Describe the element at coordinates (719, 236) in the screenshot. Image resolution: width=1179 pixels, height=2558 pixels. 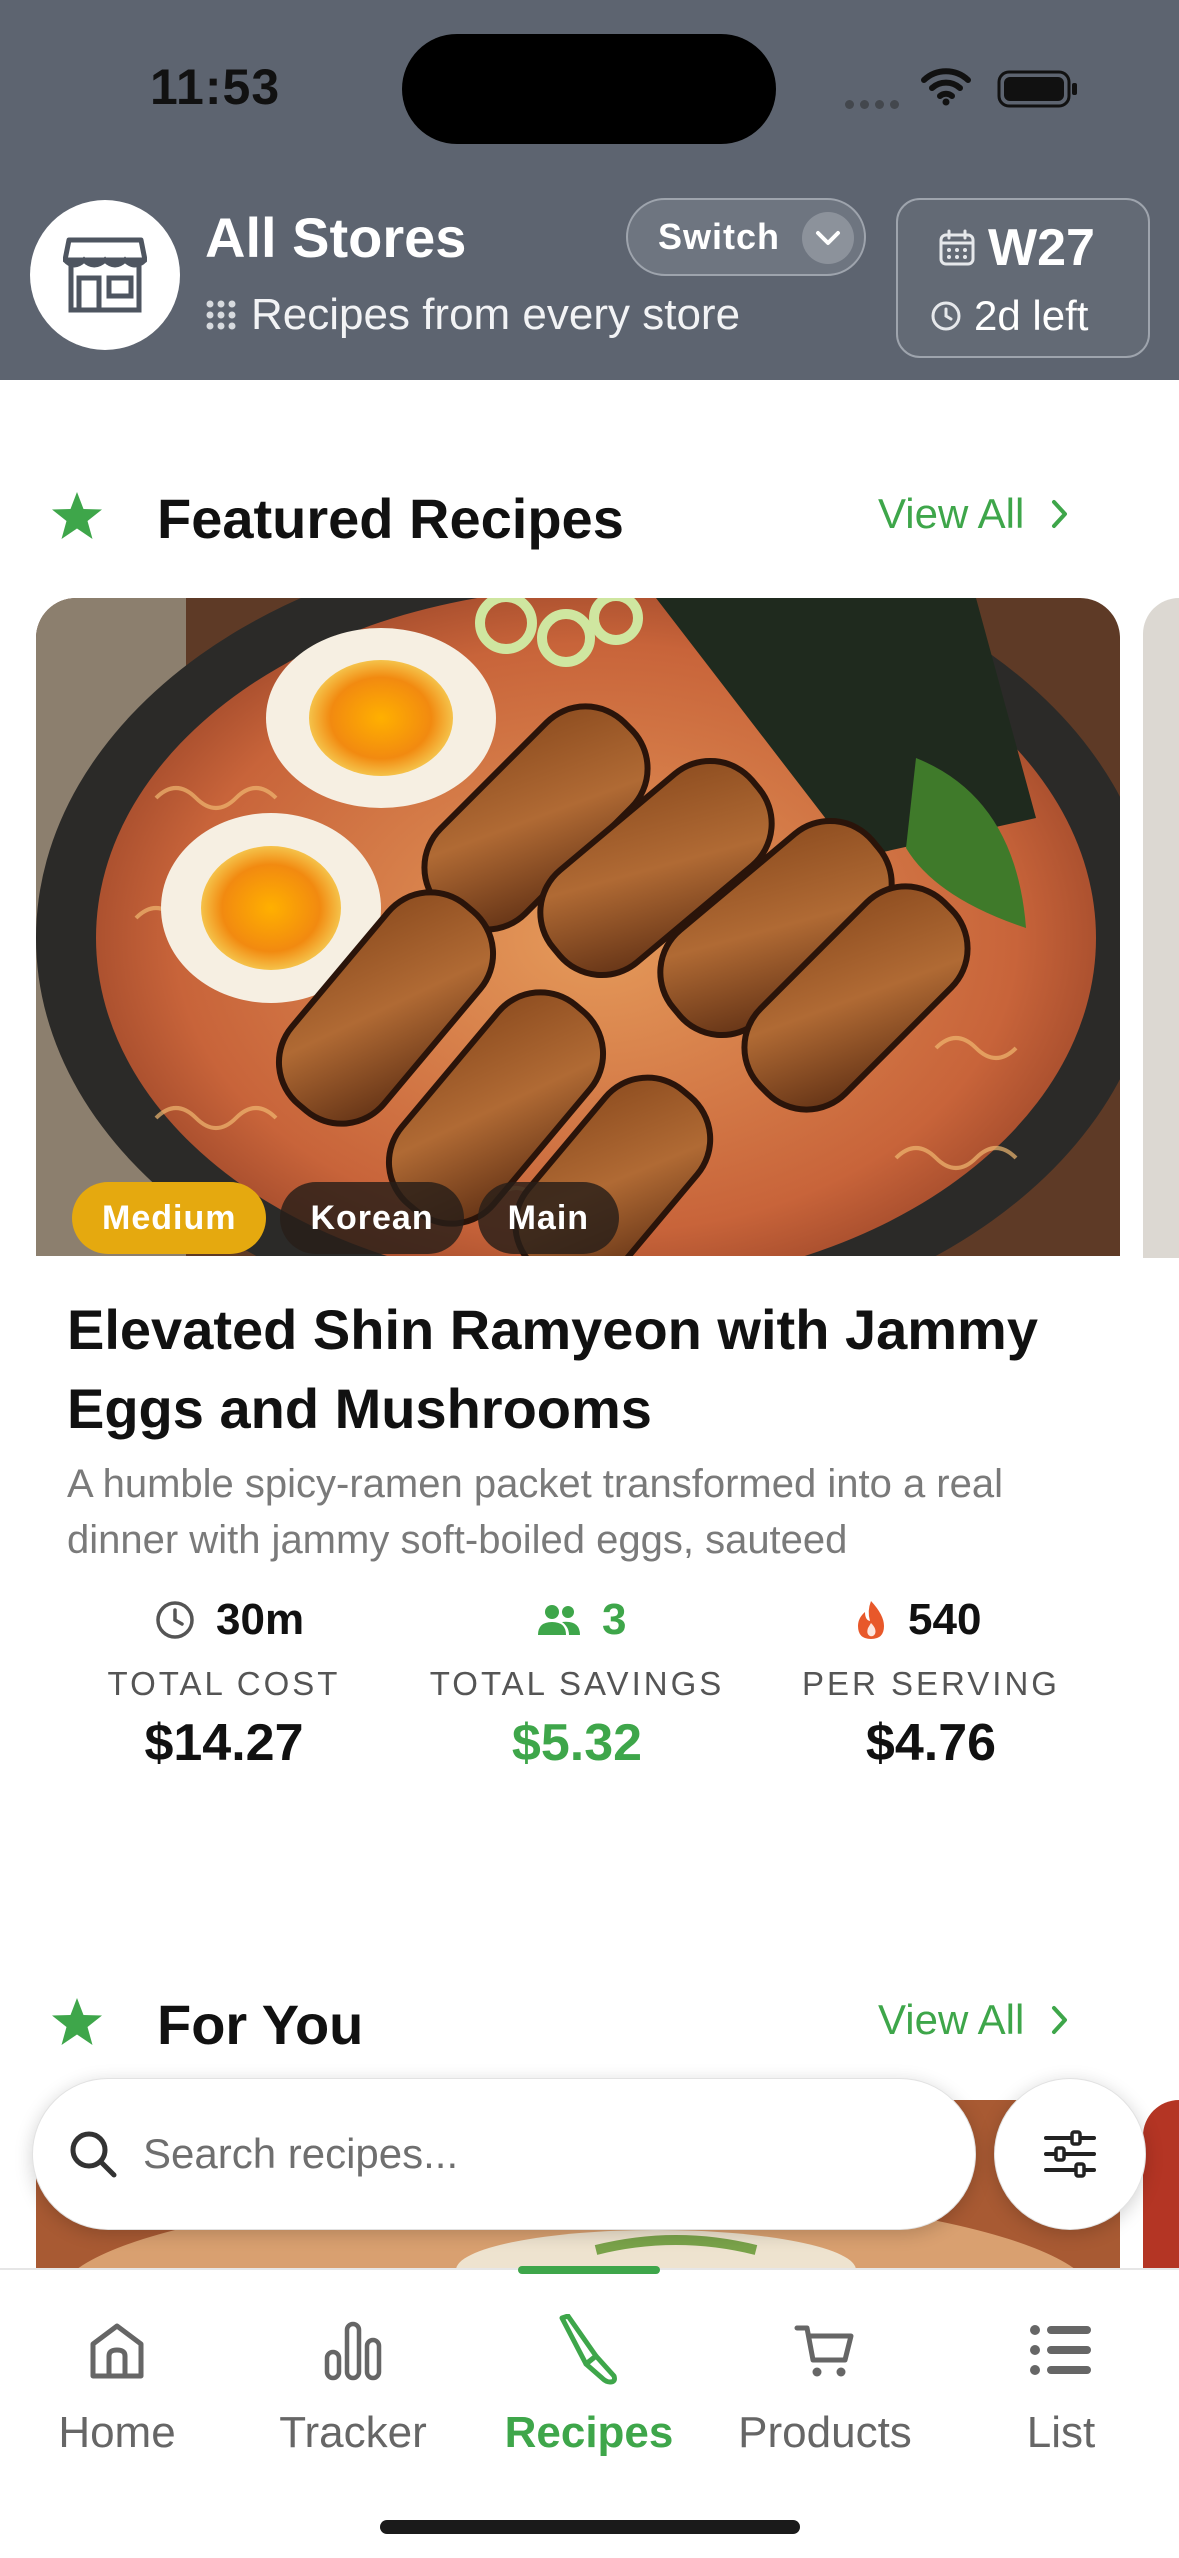
I see `switch-label: Switch` at that location.